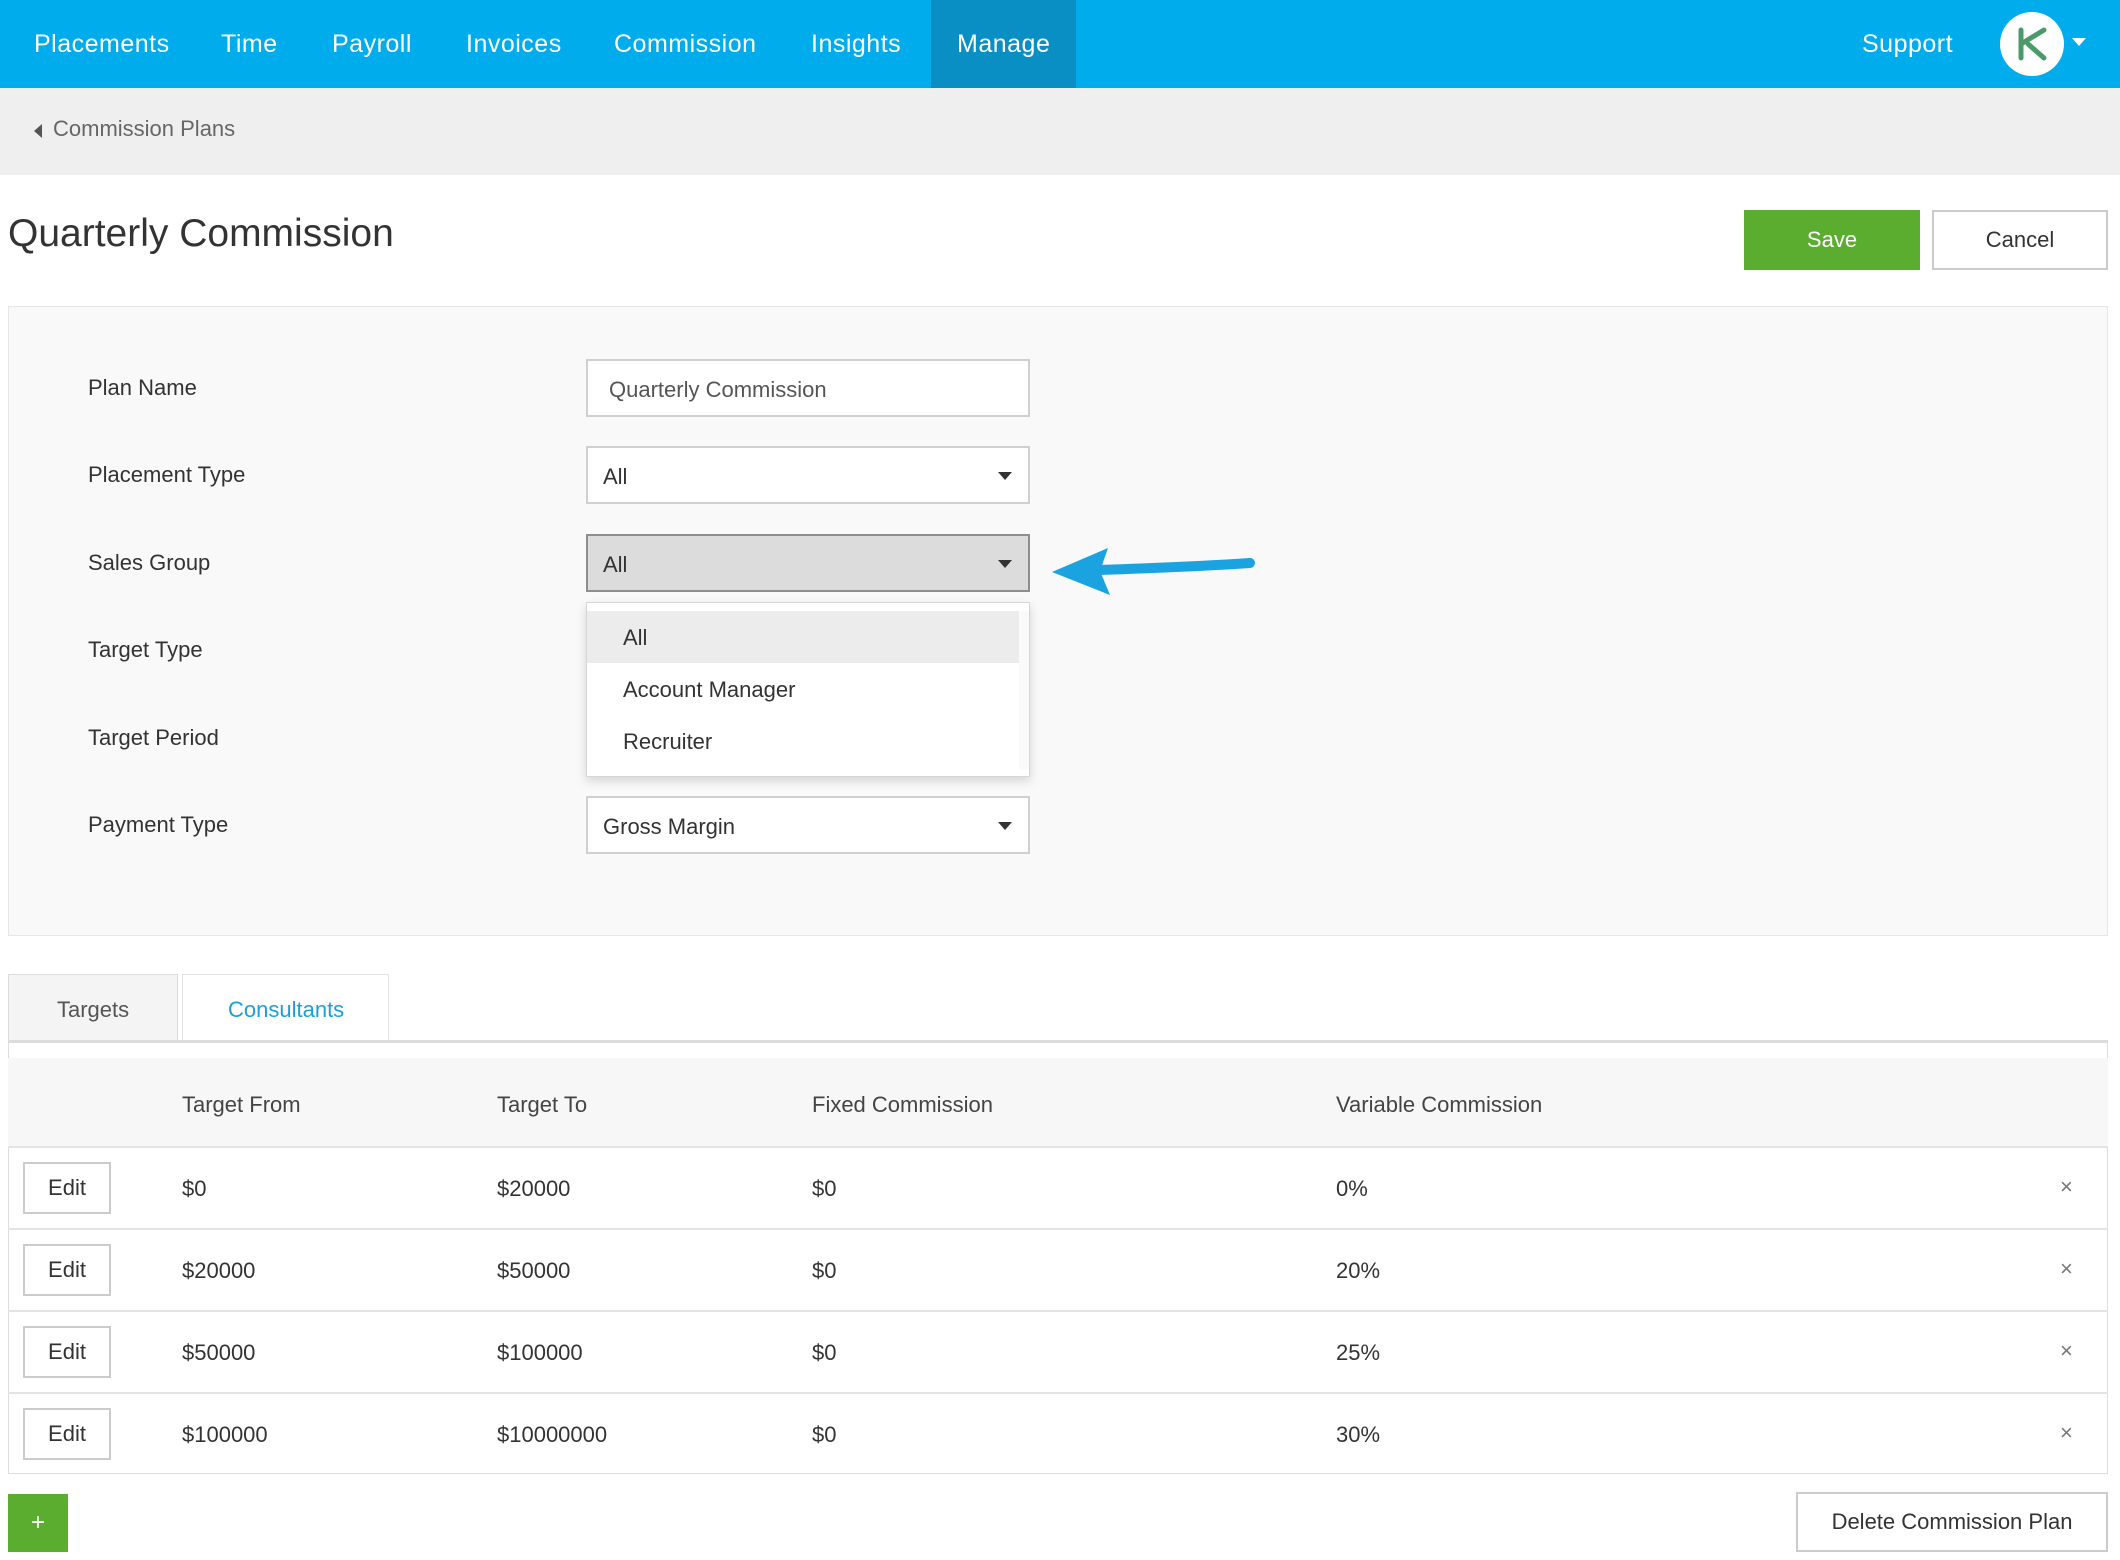  Describe the element at coordinates (142, 387) in the screenshot. I see `plan-name-label: Plan Name` at that location.